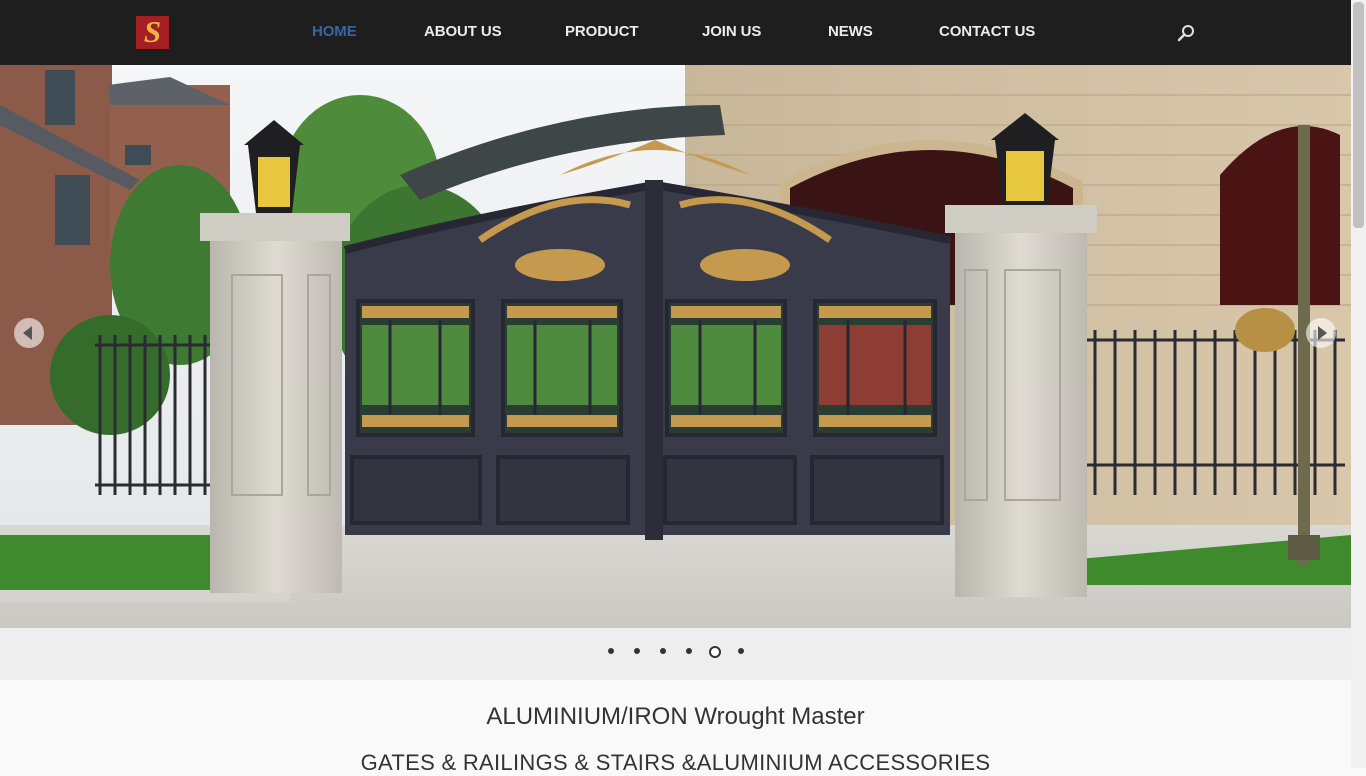 The width and height of the screenshot is (1366, 776). Describe the element at coordinates (850, 31) in the screenshot. I see `nav-news: NEWS` at that location.